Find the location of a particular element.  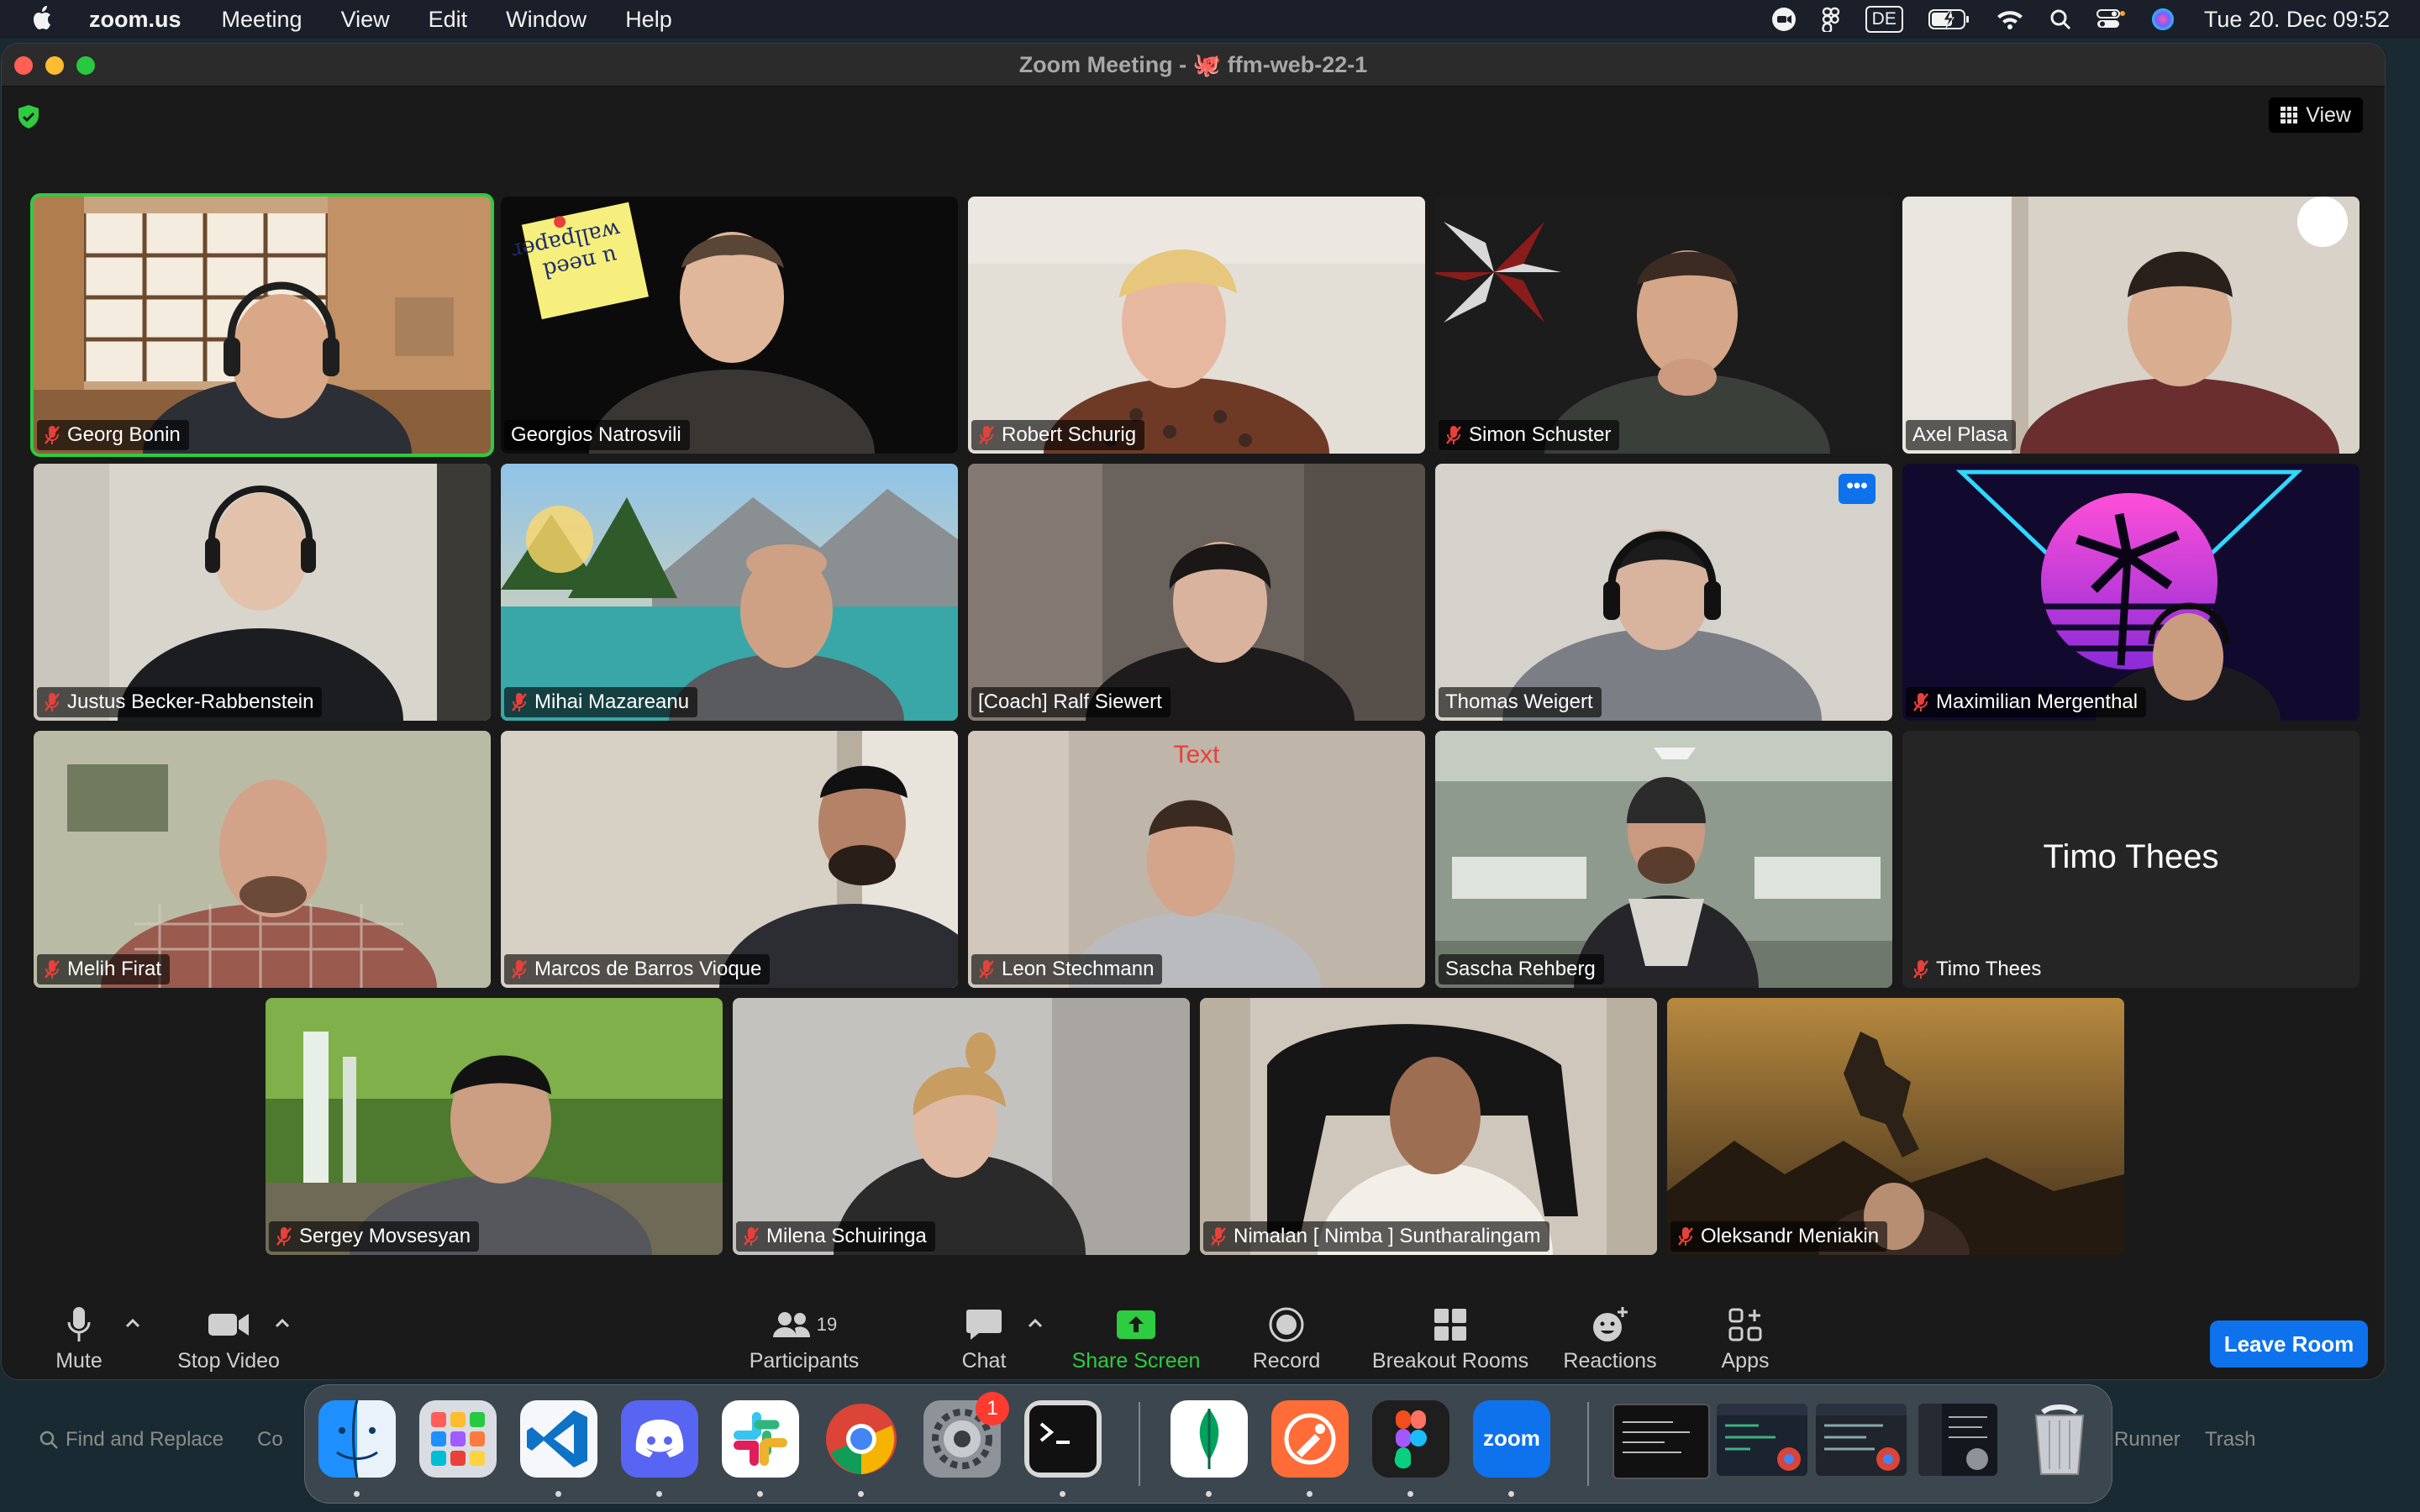

slack-dock-icon is located at coordinates (761, 1439).